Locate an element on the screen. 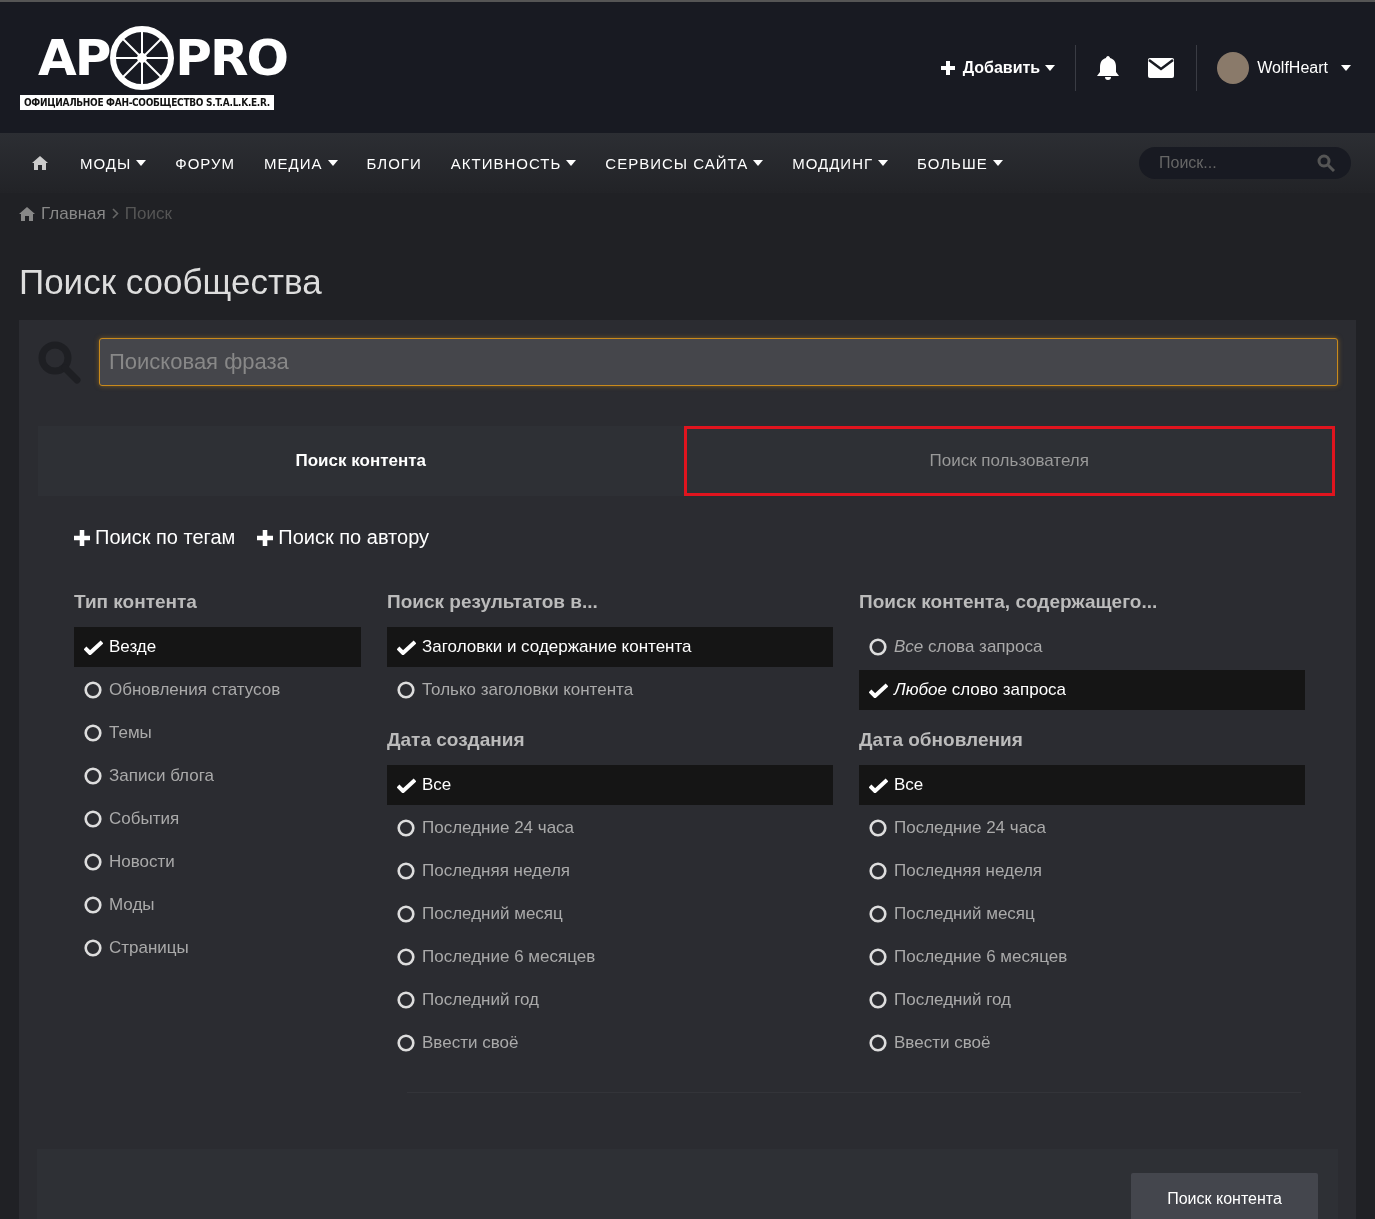 Image resolution: width=1375 pixels, height=1219 pixels. tab: Поиск пользователя is located at coordinates (1009, 461).